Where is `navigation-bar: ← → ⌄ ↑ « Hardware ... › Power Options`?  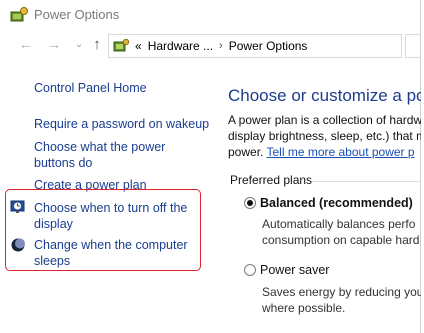
navigation-bar: ← → ⌄ ↑ « Hardware ... › Power Options is located at coordinates (210, 46).